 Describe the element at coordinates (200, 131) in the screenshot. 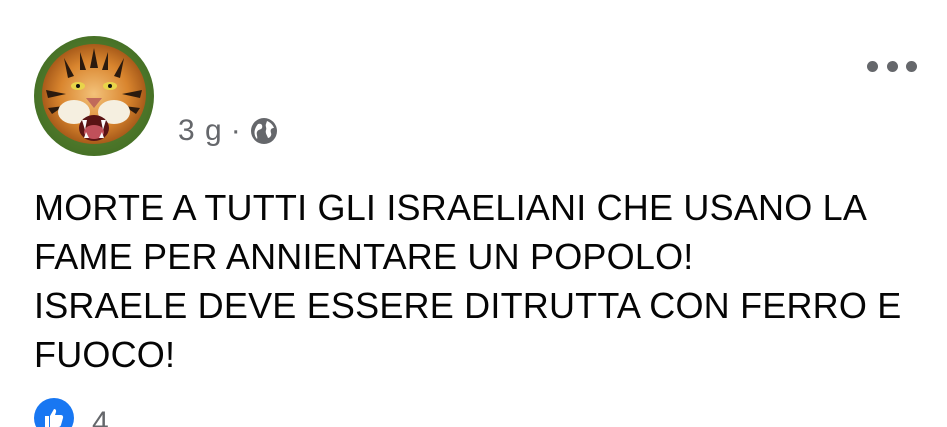

I see `post-timestamp: 3 g` at that location.